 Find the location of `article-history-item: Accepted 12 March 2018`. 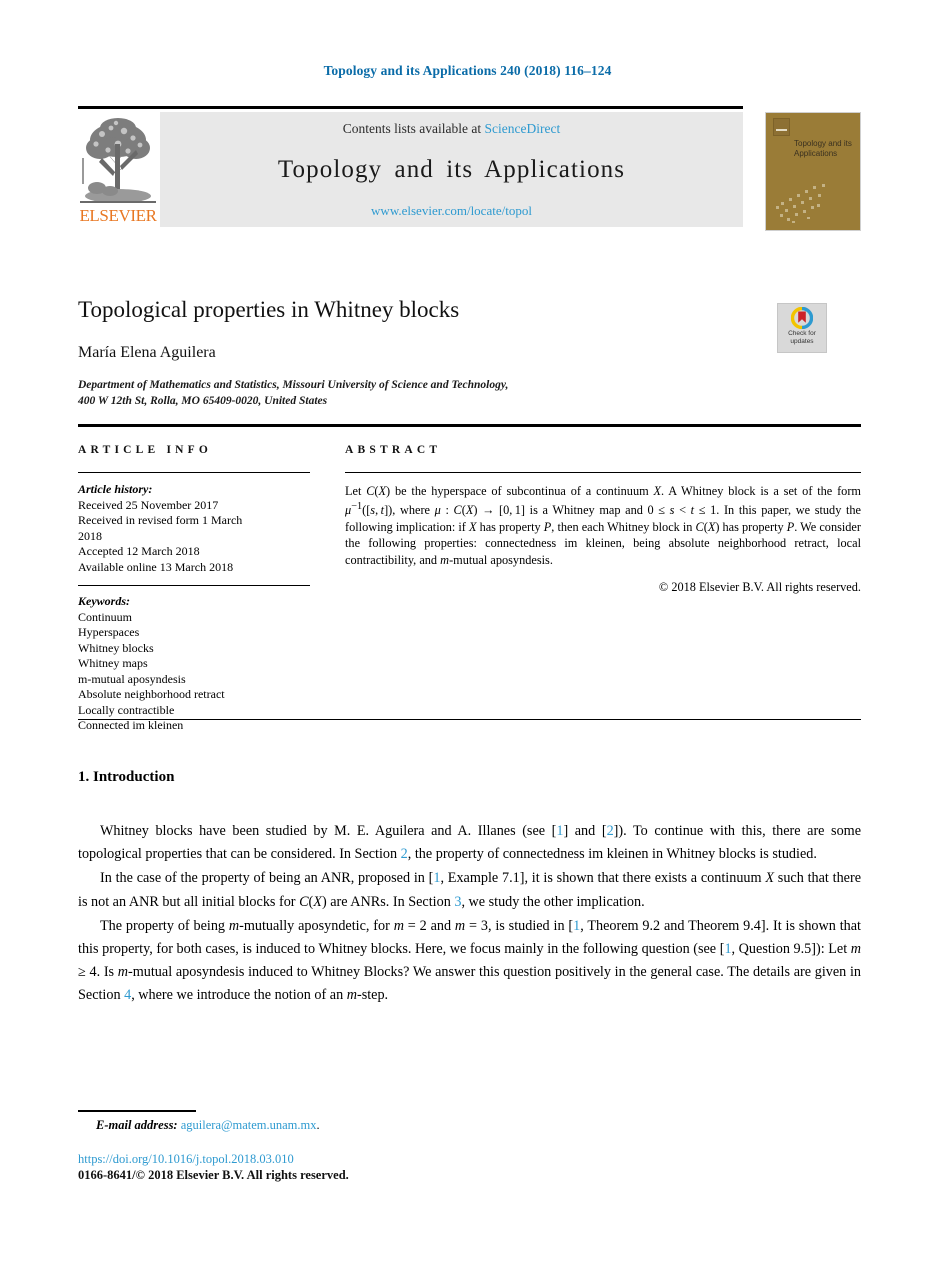

article-history-item: Accepted 12 March 2018 is located at coordinates (139, 551).